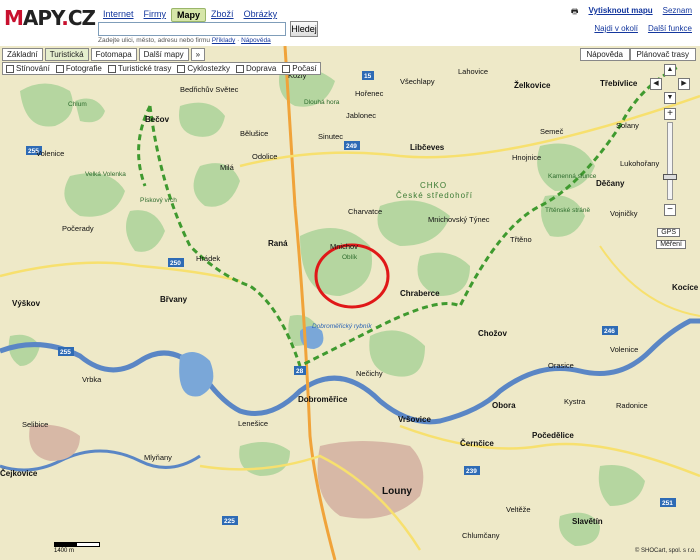  Describe the element at coordinates (627, 125) in the screenshot. I see `label-solany: Solany` at that location.